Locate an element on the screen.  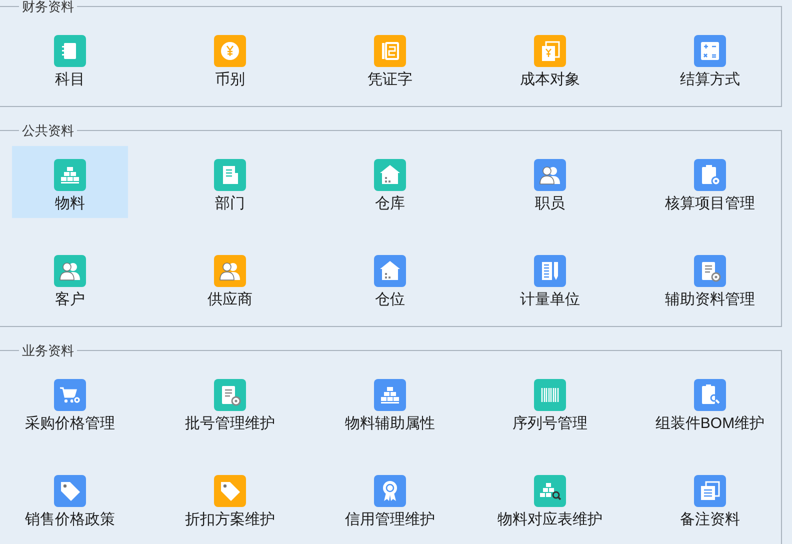
tile-label: 仓库 is located at coordinates (390, 204).